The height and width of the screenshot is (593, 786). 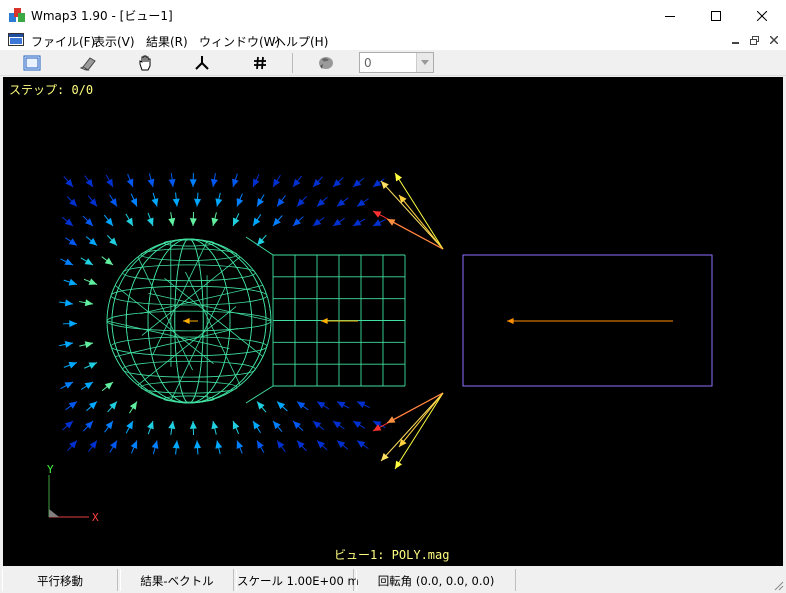 I want to click on status-rotation: 回転角 (0.0, 0.0, 0.0), so click(x=436, y=580).